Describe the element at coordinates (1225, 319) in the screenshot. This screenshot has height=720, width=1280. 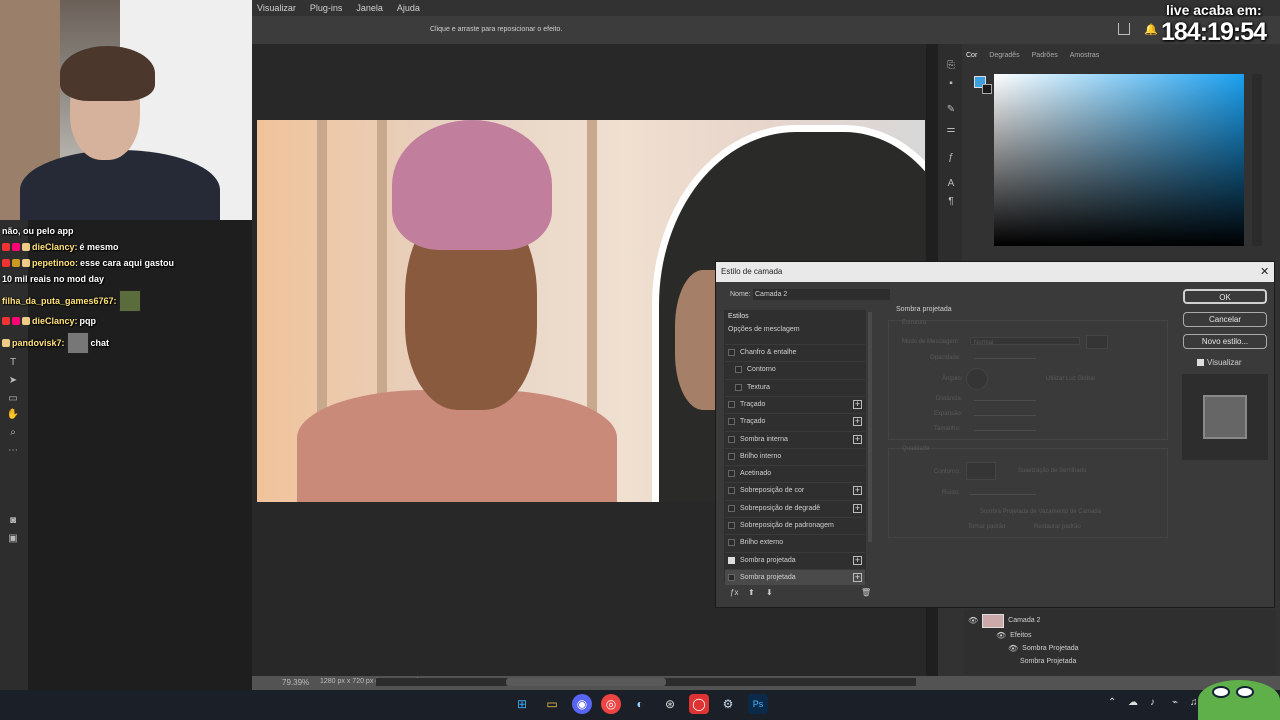
I see `cancel-button: Cancelar` at that location.